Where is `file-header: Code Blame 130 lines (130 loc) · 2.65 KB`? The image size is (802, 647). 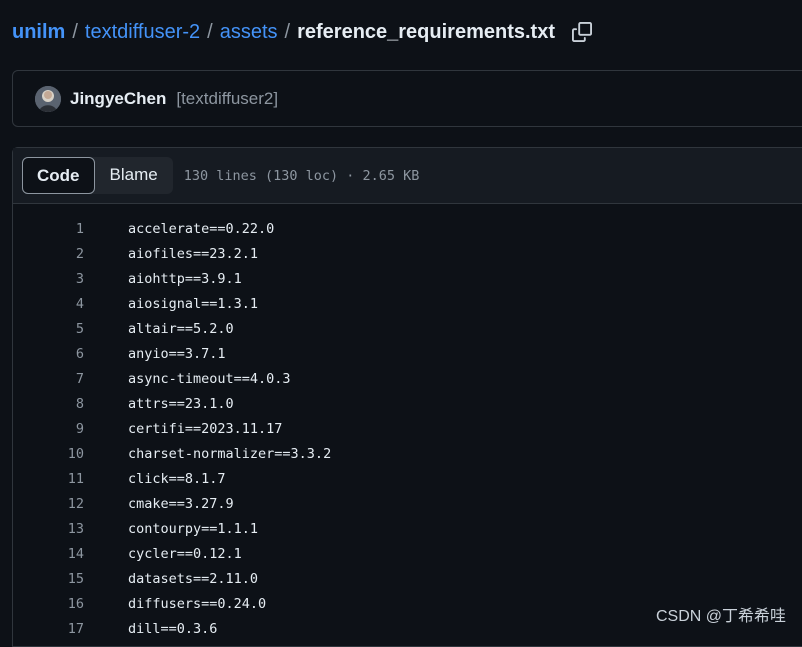
file-header: Code Blame 130 lines (130 loc) · 2.65 KB is located at coordinates (407, 176).